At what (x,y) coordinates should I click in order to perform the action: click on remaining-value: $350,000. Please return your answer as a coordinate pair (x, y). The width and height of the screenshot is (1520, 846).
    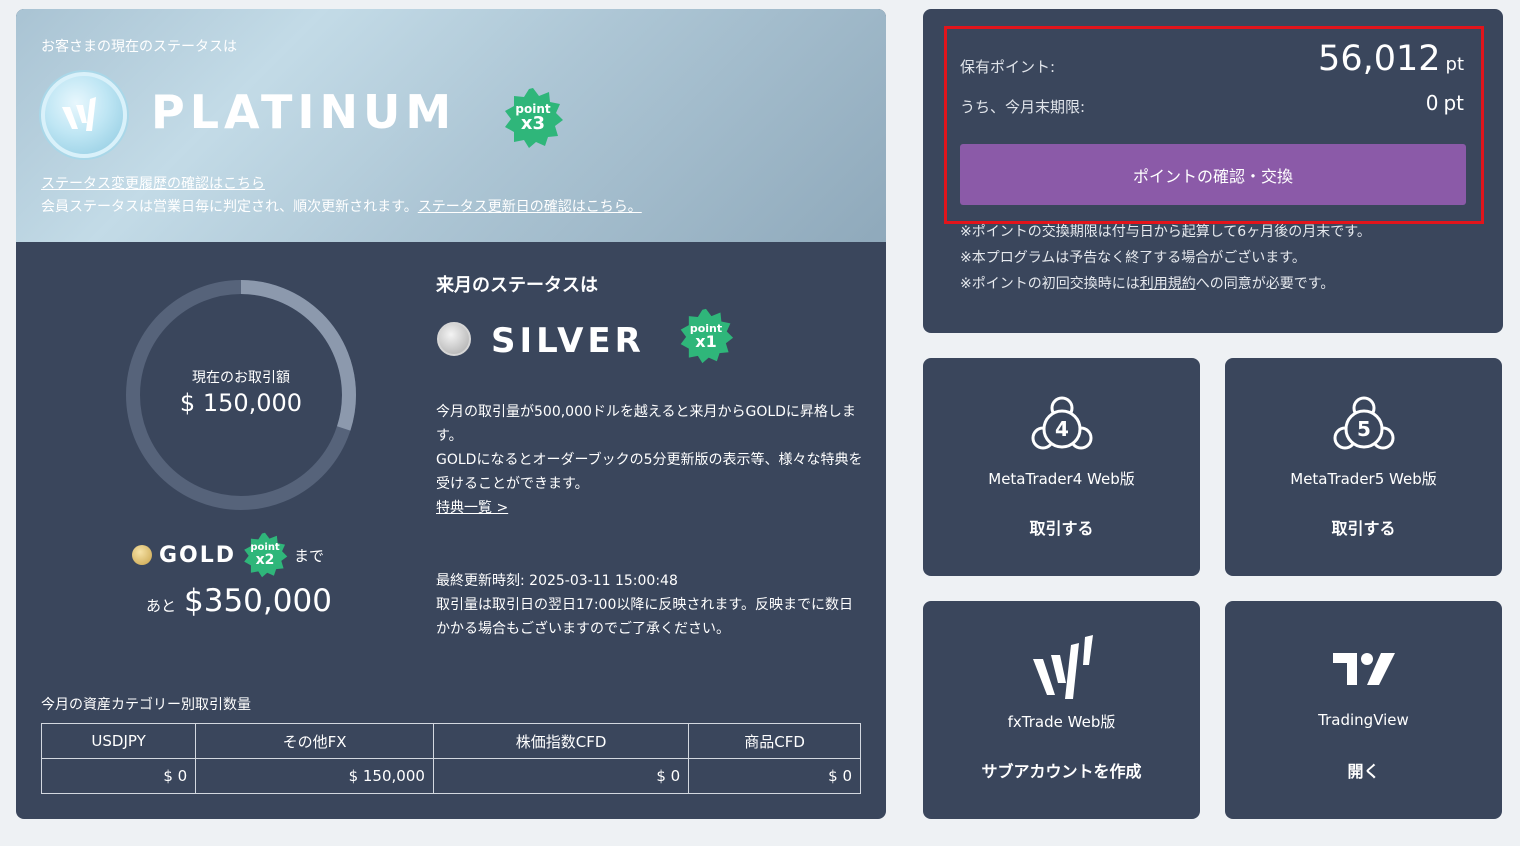
    Looking at the image, I should click on (258, 601).